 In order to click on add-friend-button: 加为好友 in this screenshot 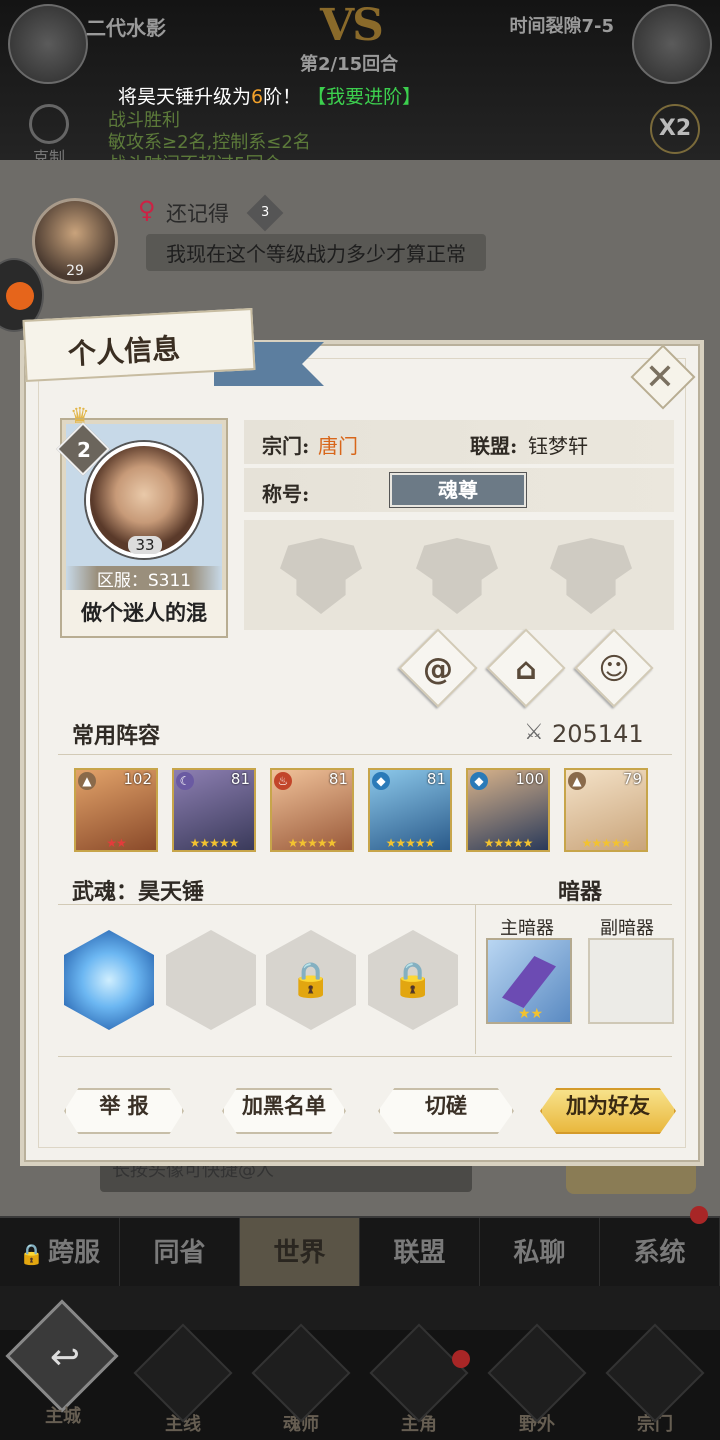, I will do `click(608, 1111)`.